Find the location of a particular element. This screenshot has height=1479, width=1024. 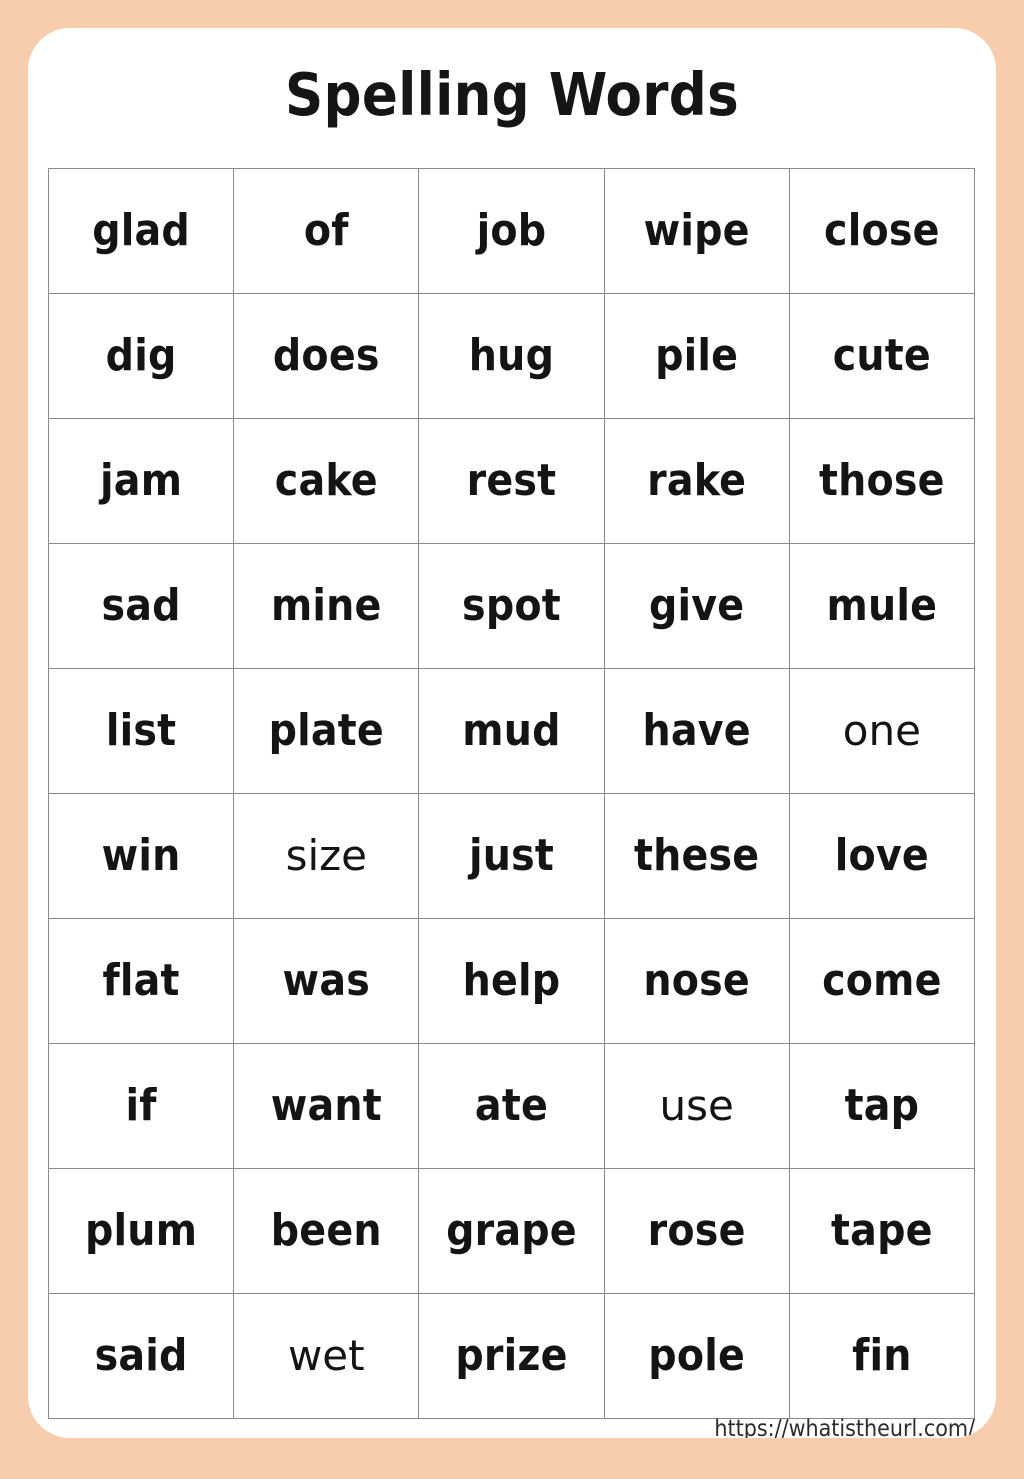

word-text: spot is located at coordinates (511, 605).